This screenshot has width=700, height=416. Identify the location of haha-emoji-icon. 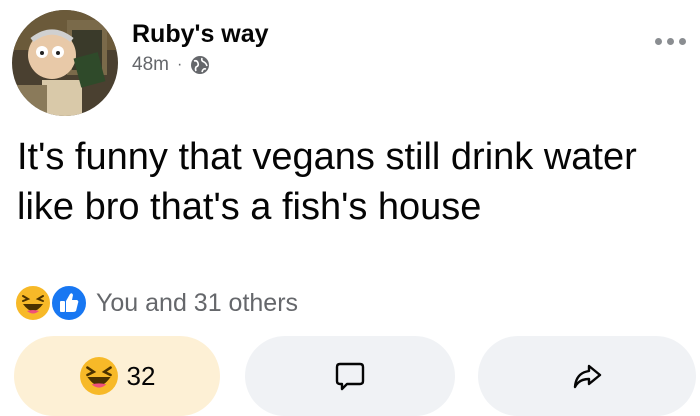
(98, 376).